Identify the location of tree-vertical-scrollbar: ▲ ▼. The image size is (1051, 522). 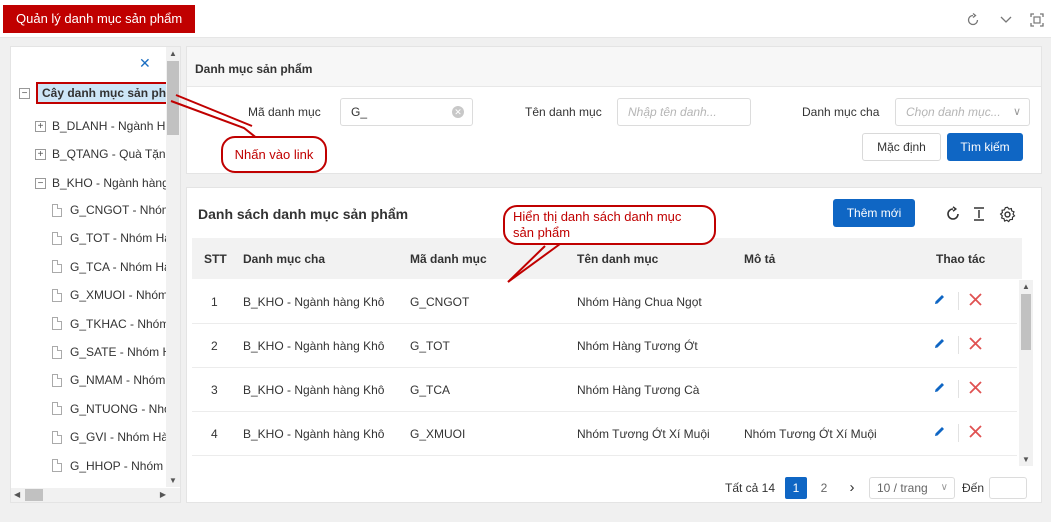
(173, 267).